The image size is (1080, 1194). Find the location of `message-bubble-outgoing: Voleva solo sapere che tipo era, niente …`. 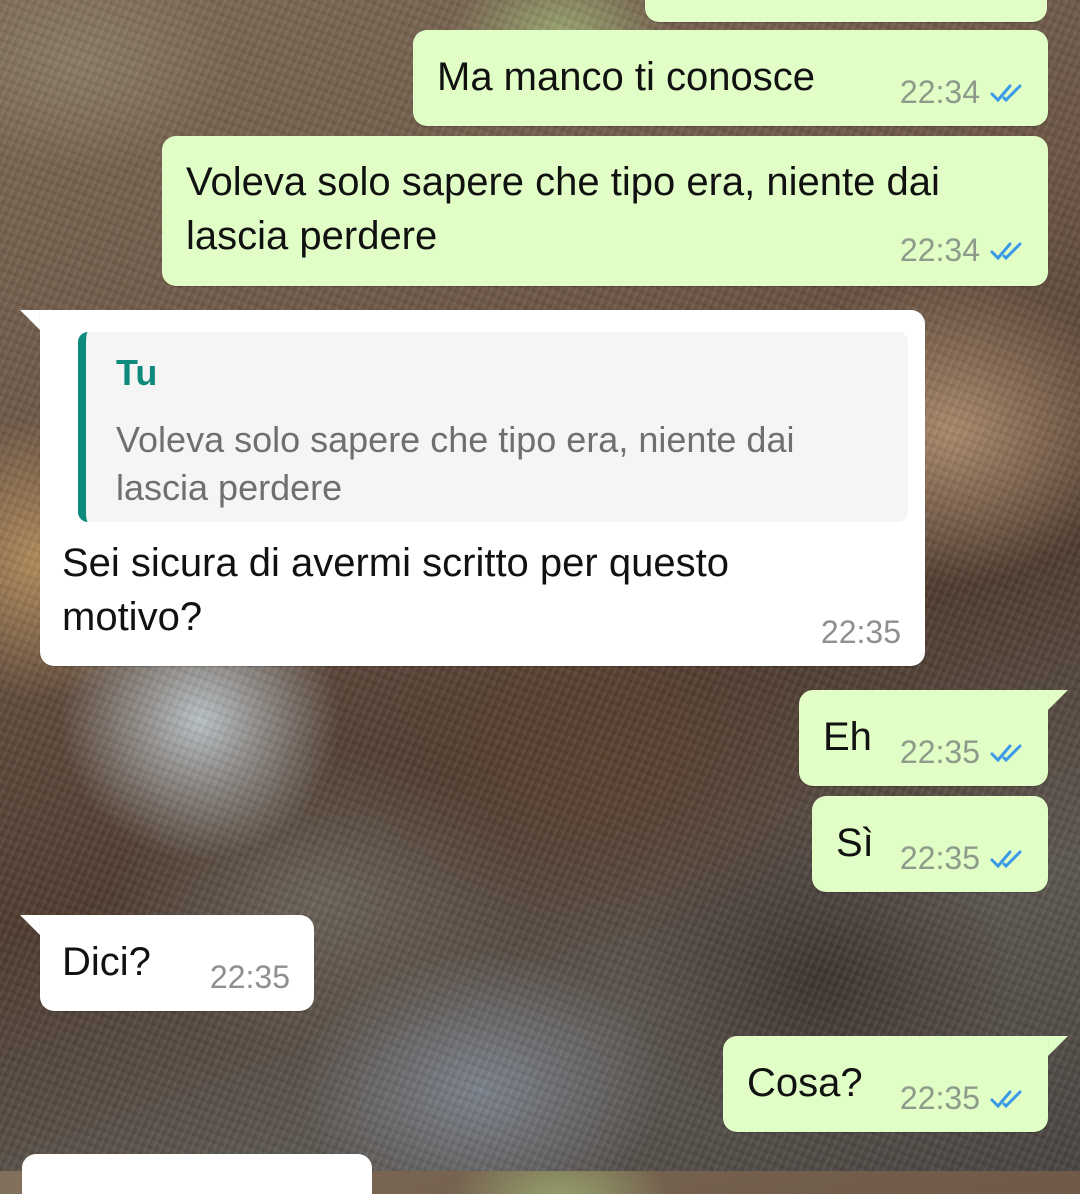

message-bubble-outgoing: Voleva solo sapere che tipo era, niente … is located at coordinates (605, 211).